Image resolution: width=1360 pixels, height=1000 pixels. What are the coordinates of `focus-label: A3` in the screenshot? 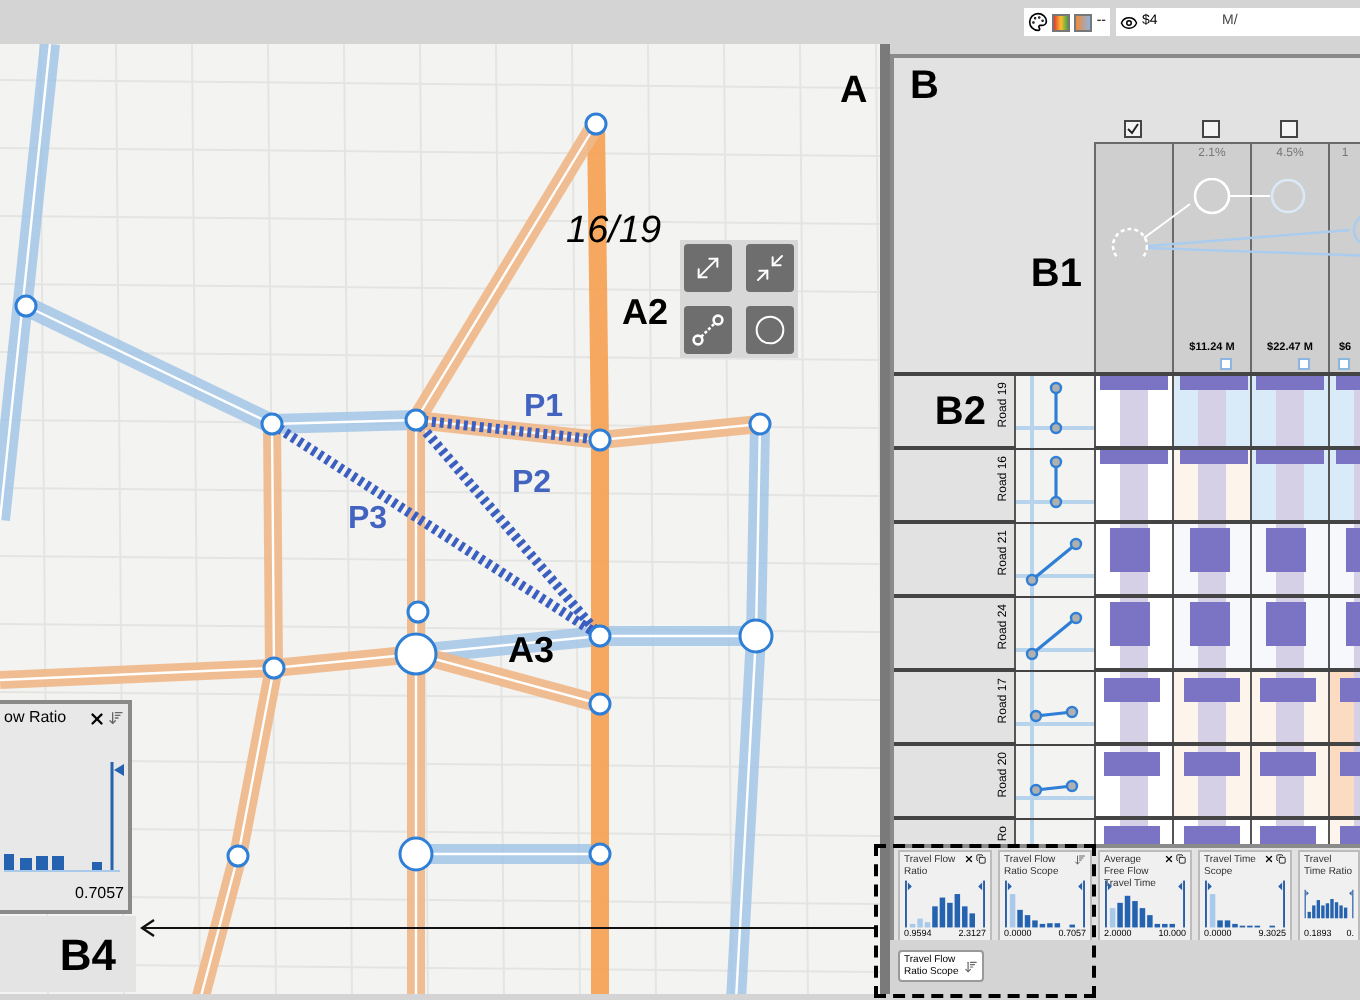 It's located at (531, 651).